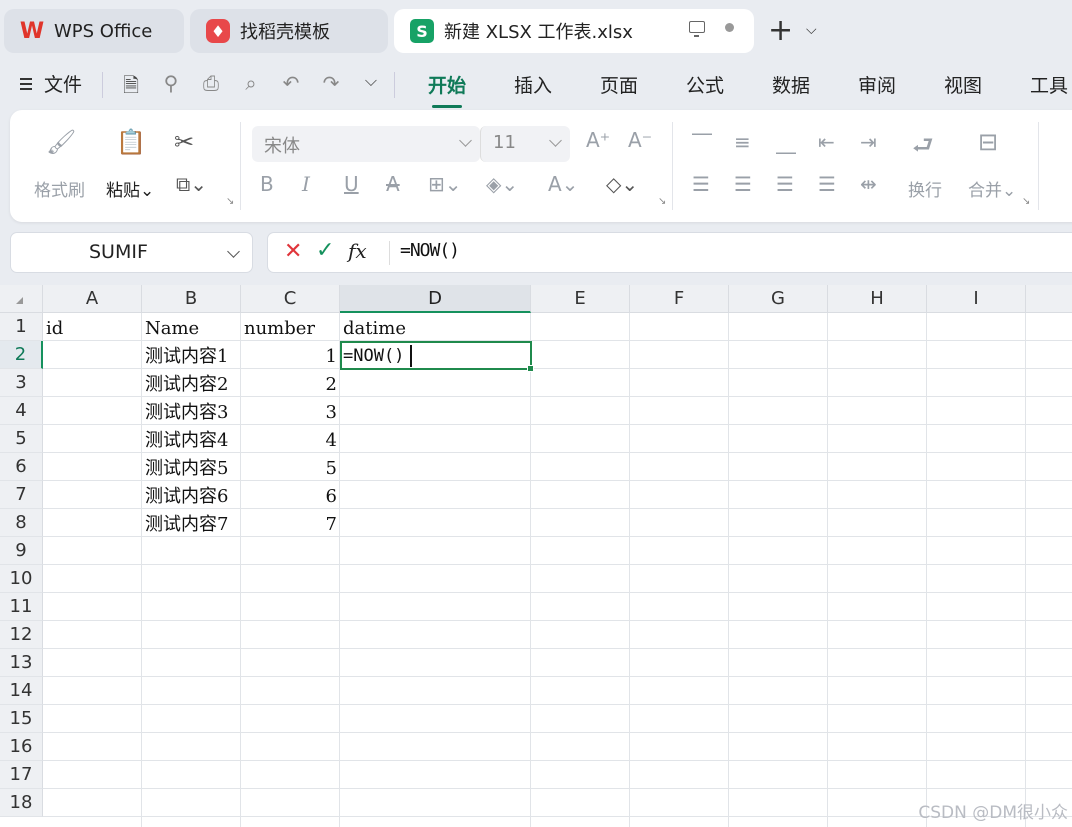  Describe the element at coordinates (131, 252) in the screenshot. I see `name-box: SUMIF` at that location.